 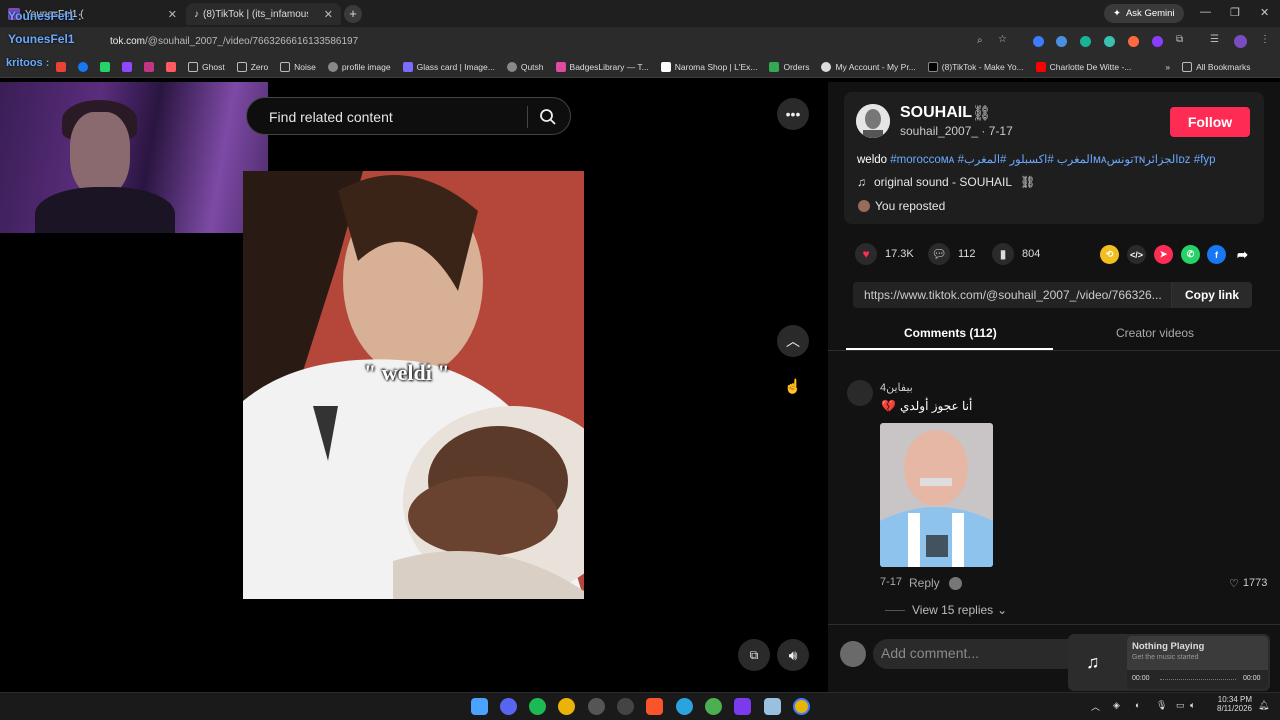 What do you see at coordinates (1211, 295) in the screenshot?
I see `copy-link-button: Copy link` at bounding box center [1211, 295].